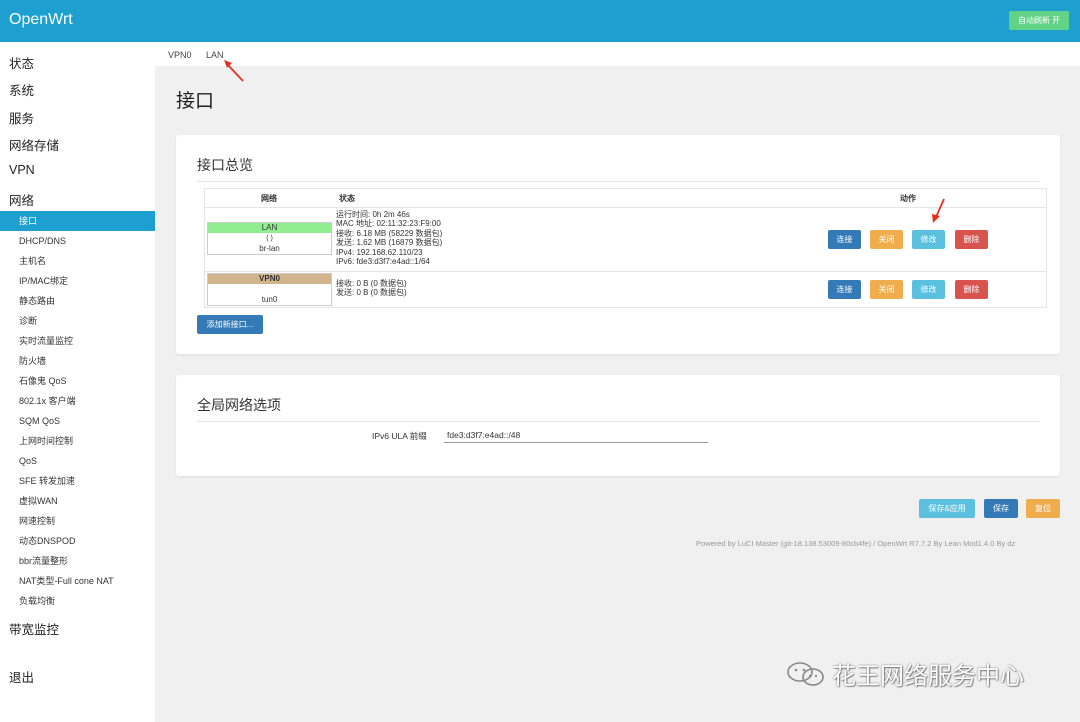 This screenshot has width=1080, height=722. What do you see at coordinates (77, 281) in the screenshot?
I see `sidebar-subitem-ip-mac-bind: IP/MAC绑定` at bounding box center [77, 281].